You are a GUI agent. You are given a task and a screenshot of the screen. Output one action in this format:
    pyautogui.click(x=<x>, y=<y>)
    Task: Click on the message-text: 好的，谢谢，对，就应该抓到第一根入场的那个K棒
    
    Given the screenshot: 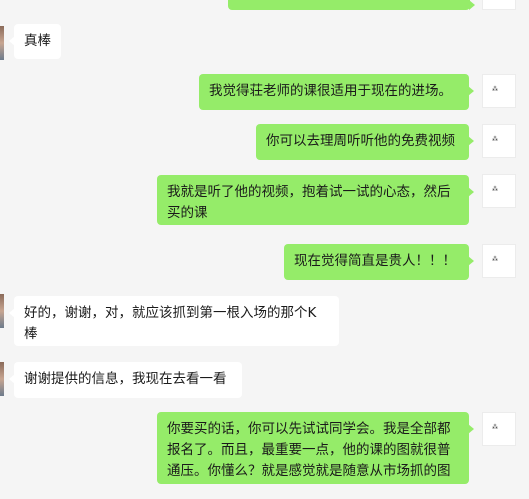 What is the action you would take?
    pyautogui.click(x=170, y=323)
    